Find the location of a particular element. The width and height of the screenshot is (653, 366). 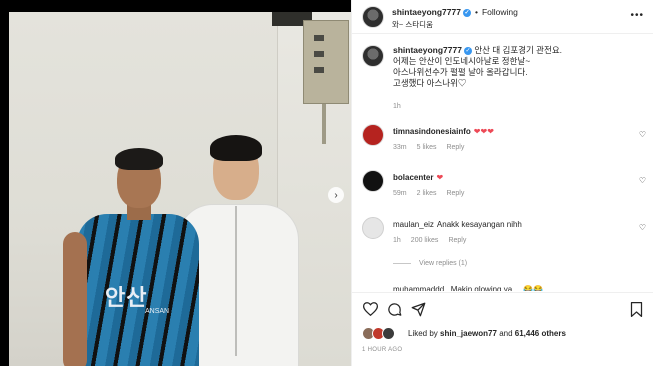

comment-text: maulan_eiz Anakk kesayangan nihh is located at coordinates (457, 224).